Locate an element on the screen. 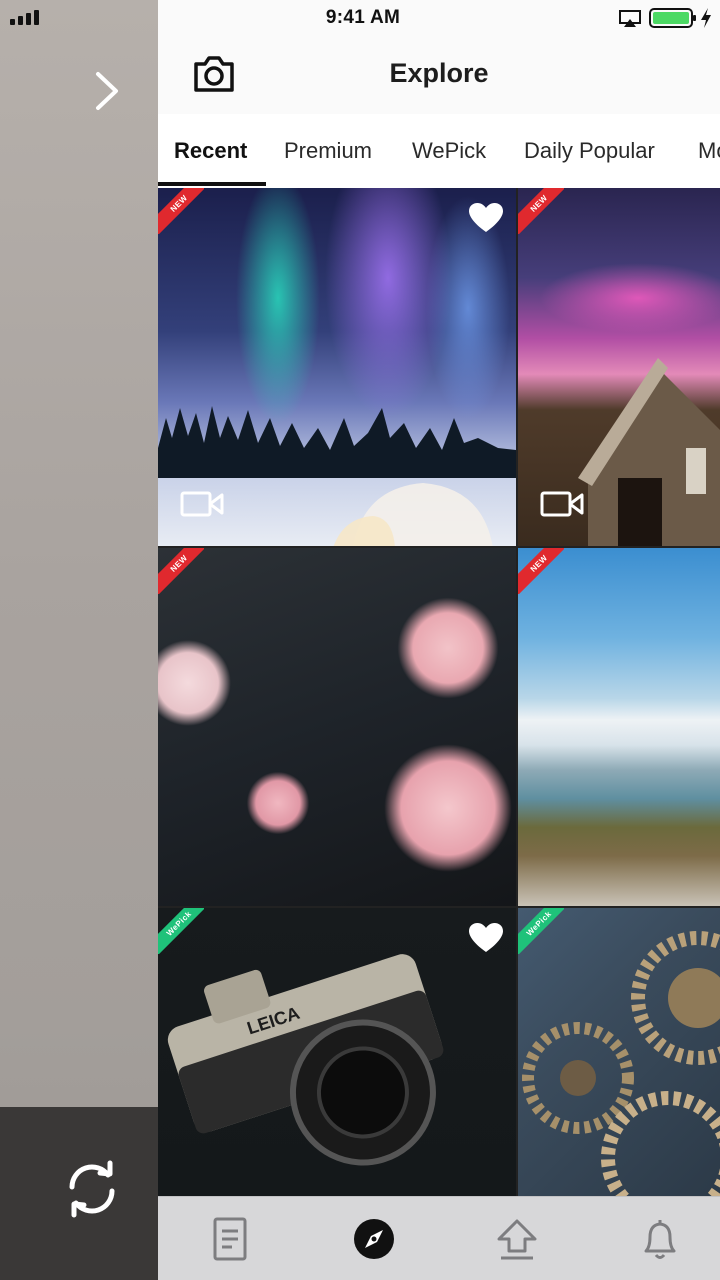 This screenshot has width=720, height=1280. tab-daily-popular: Daily Popular is located at coordinates (589, 151).